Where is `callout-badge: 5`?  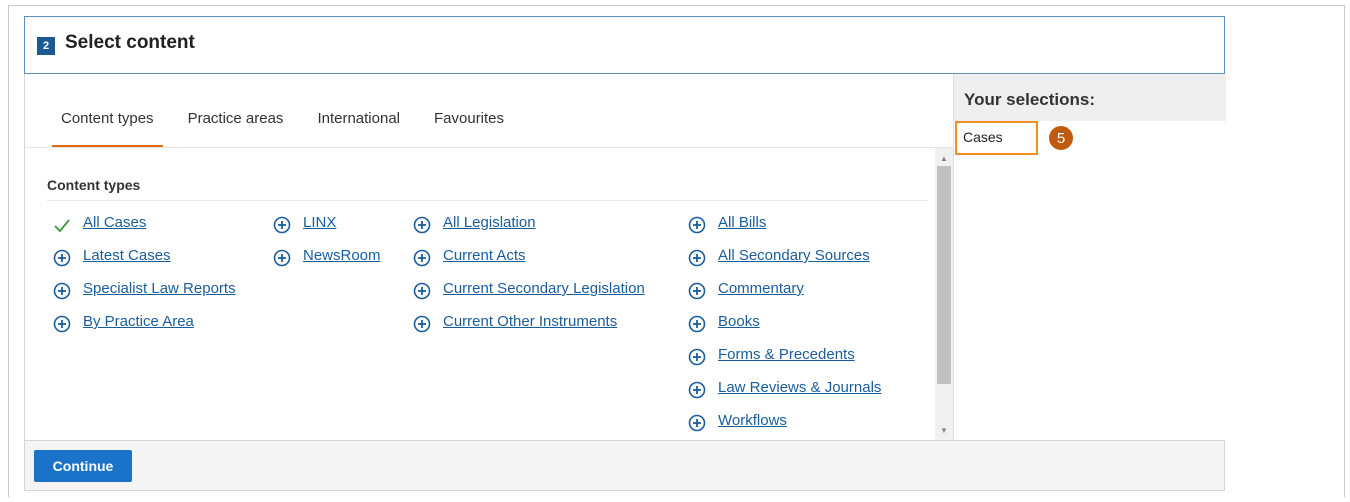
callout-badge: 5 is located at coordinates (1061, 138).